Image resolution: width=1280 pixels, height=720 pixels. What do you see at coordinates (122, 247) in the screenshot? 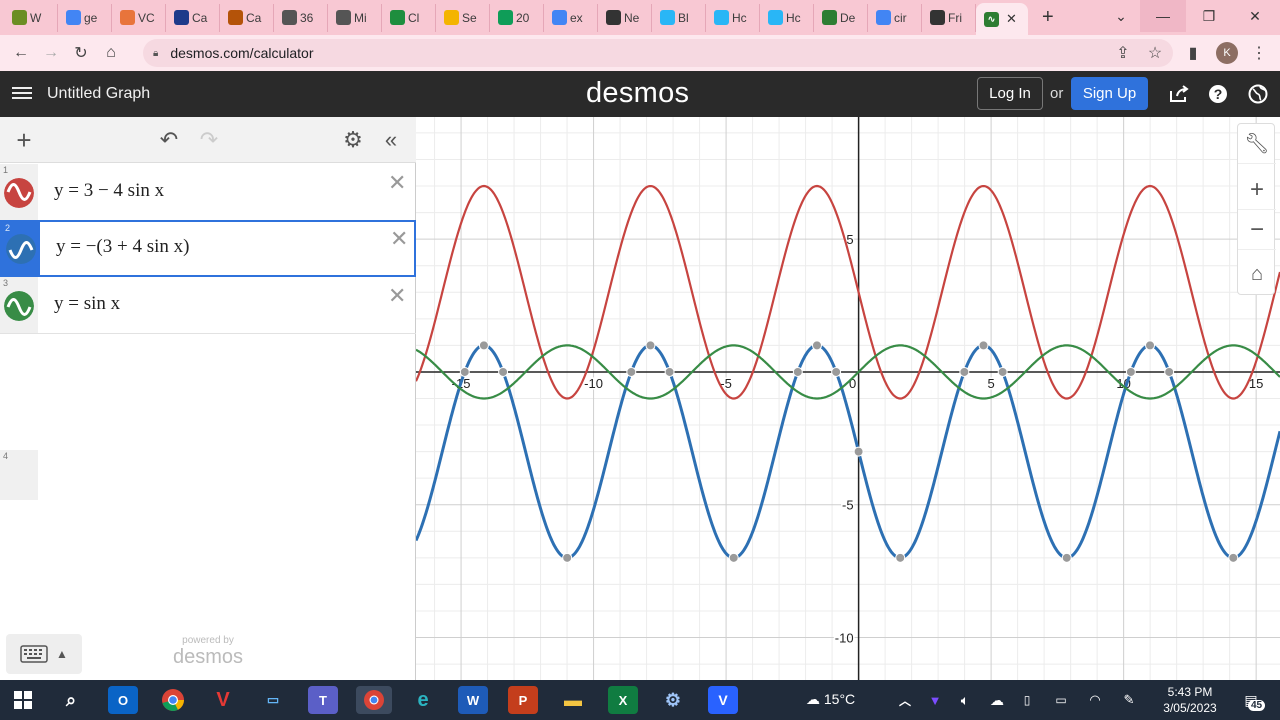
I see `expression-latex: y = −(3 + 4 sin x)` at bounding box center [122, 247].